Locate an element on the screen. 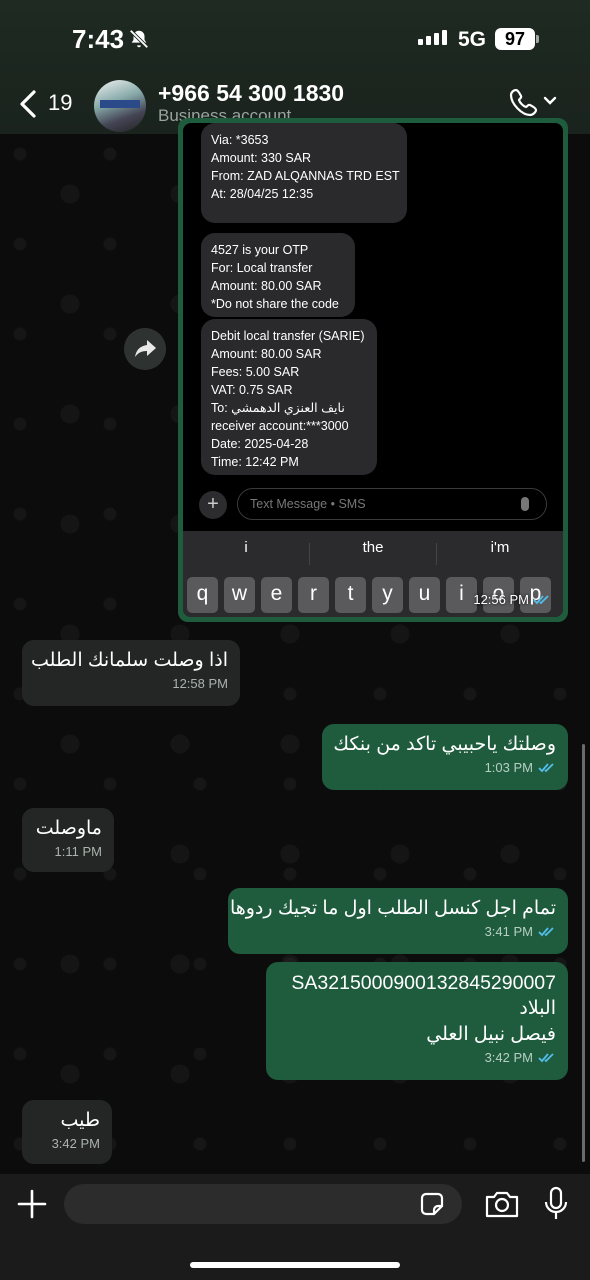 The width and height of the screenshot is (590, 1280). suggestion: i'm is located at coordinates (500, 547).